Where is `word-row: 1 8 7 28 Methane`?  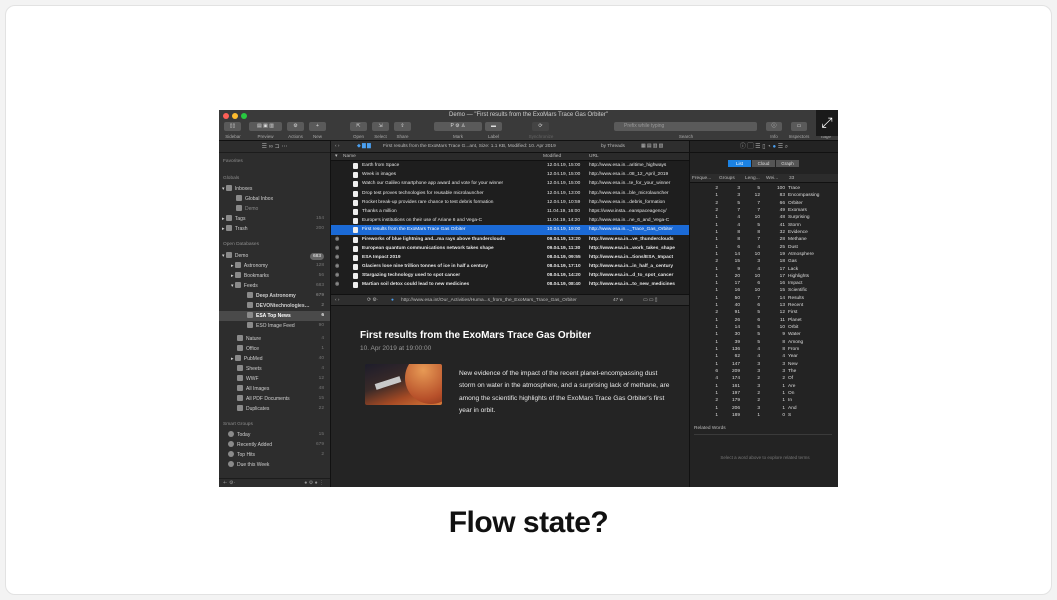 word-row: 1 8 7 28 Methane is located at coordinates (764, 239).